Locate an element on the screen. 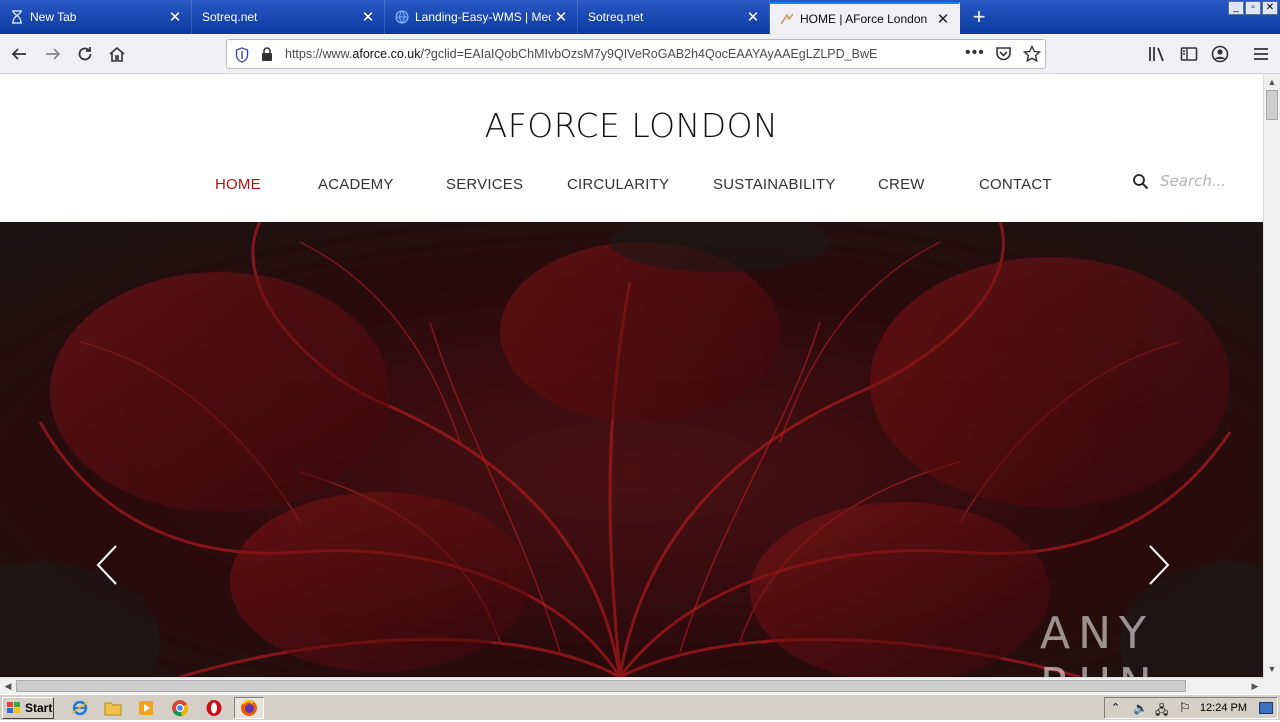 The image size is (1280, 722). minimize-button: _ is located at coordinates (1236, 8).